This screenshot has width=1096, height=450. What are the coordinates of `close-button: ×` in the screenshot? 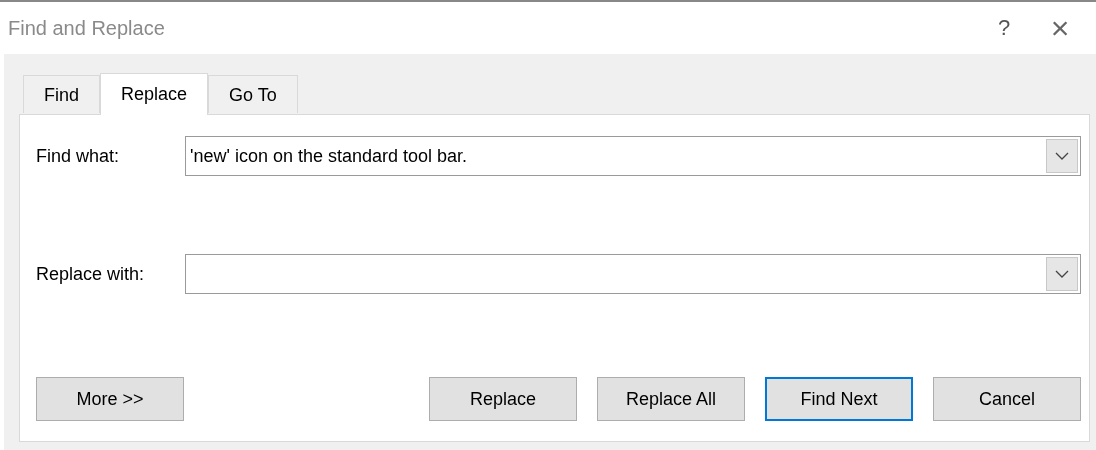 It's located at (1060, 28).